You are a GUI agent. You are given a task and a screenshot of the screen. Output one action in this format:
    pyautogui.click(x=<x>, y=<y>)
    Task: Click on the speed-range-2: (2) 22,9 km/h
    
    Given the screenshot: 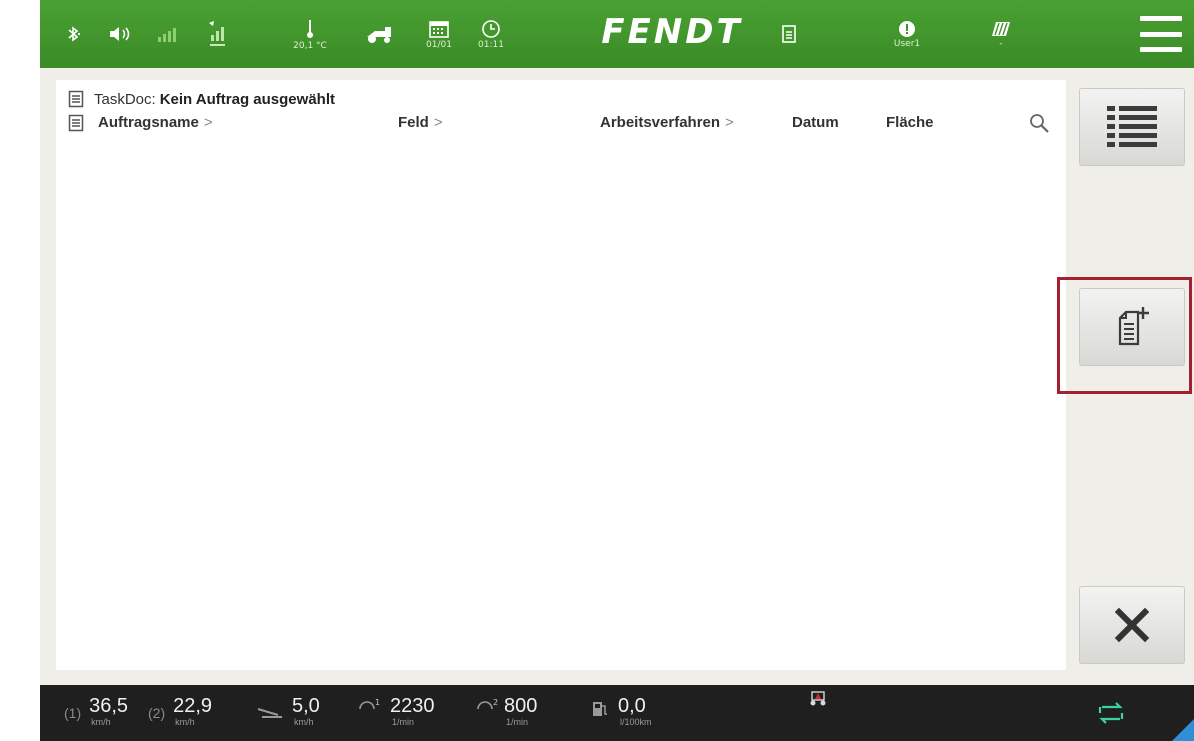 What is the action you would take?
    pyautogui.click(x=180, y=715)
    